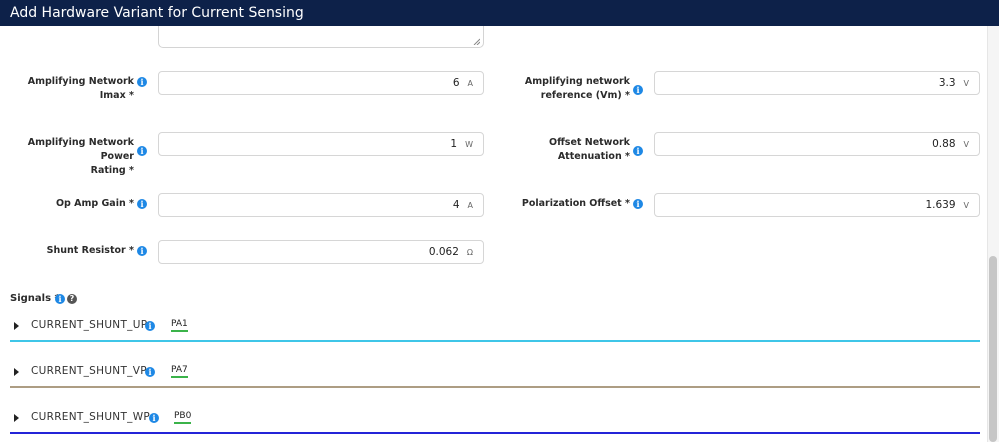  Describe the element at coordinates (570, 150) in the screenshot. I see `offset-att-label: Offset Network Attenuation *` at that location.